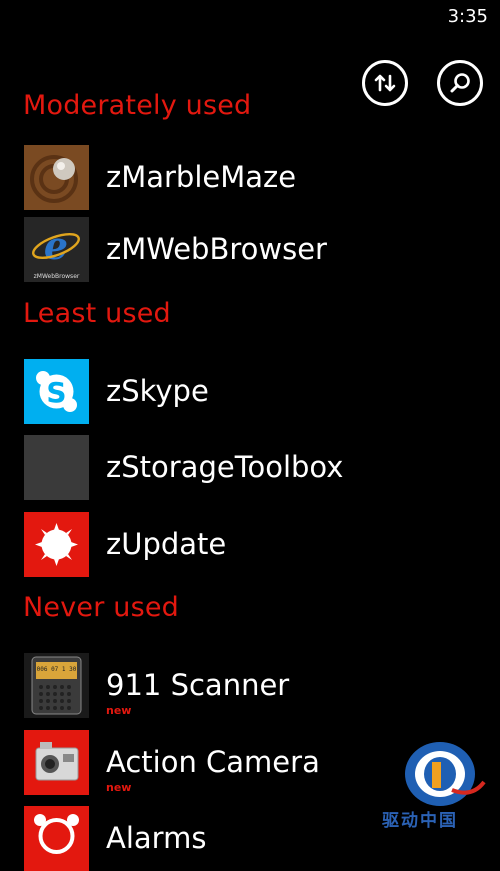 This screenshot has width=500, height=871. I want to click on search-button, so click(460, 83).